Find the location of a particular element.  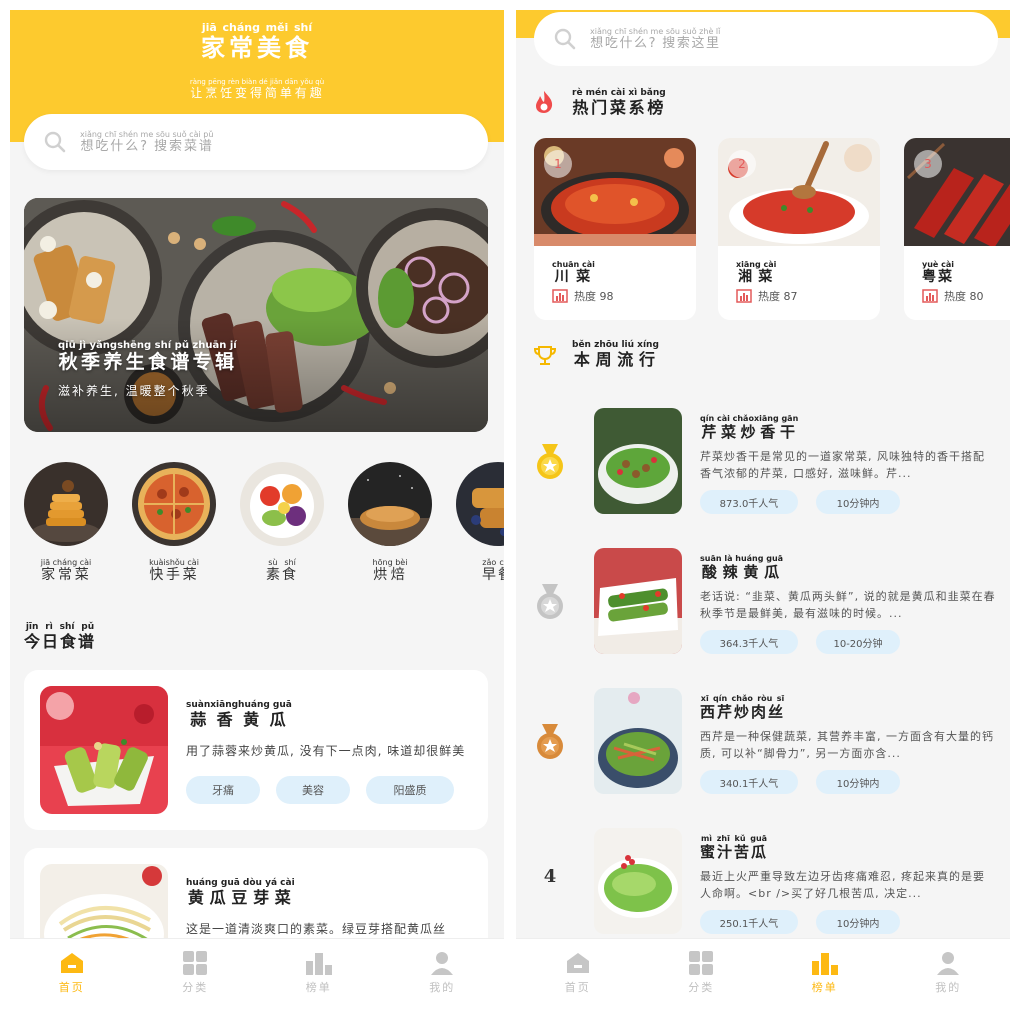

recipe-name: 蒜香黄瓜suànxiānghuáng guā is located at coordinates (239, 714).